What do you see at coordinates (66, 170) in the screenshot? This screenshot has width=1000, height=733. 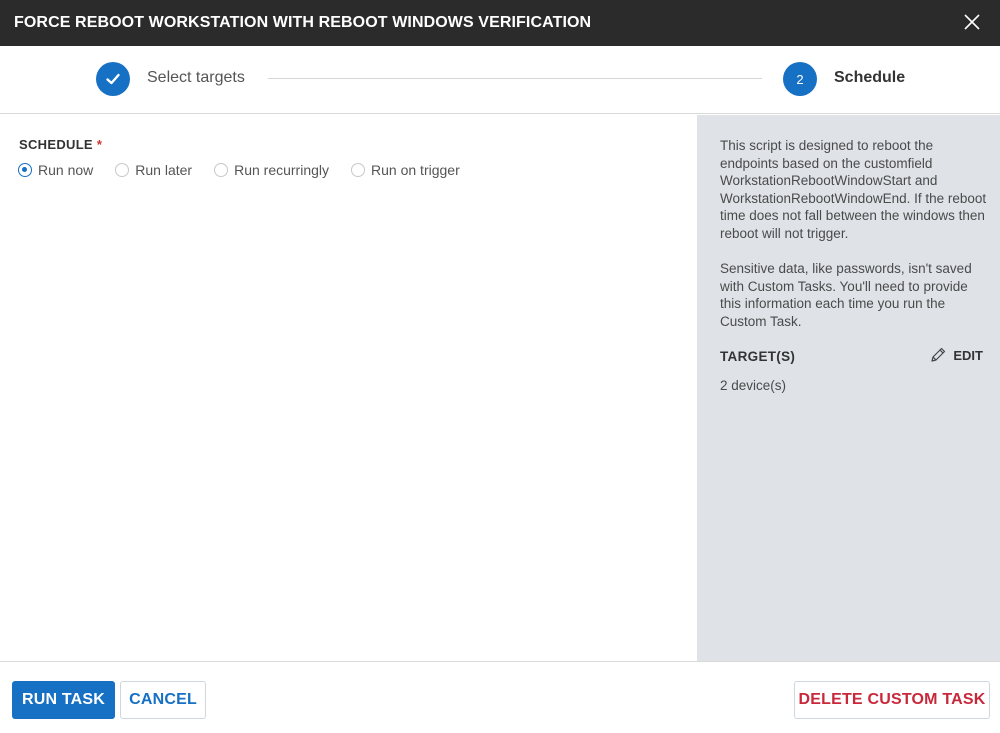 I see `radio-label: Run now` at bounding box center [66, 170].